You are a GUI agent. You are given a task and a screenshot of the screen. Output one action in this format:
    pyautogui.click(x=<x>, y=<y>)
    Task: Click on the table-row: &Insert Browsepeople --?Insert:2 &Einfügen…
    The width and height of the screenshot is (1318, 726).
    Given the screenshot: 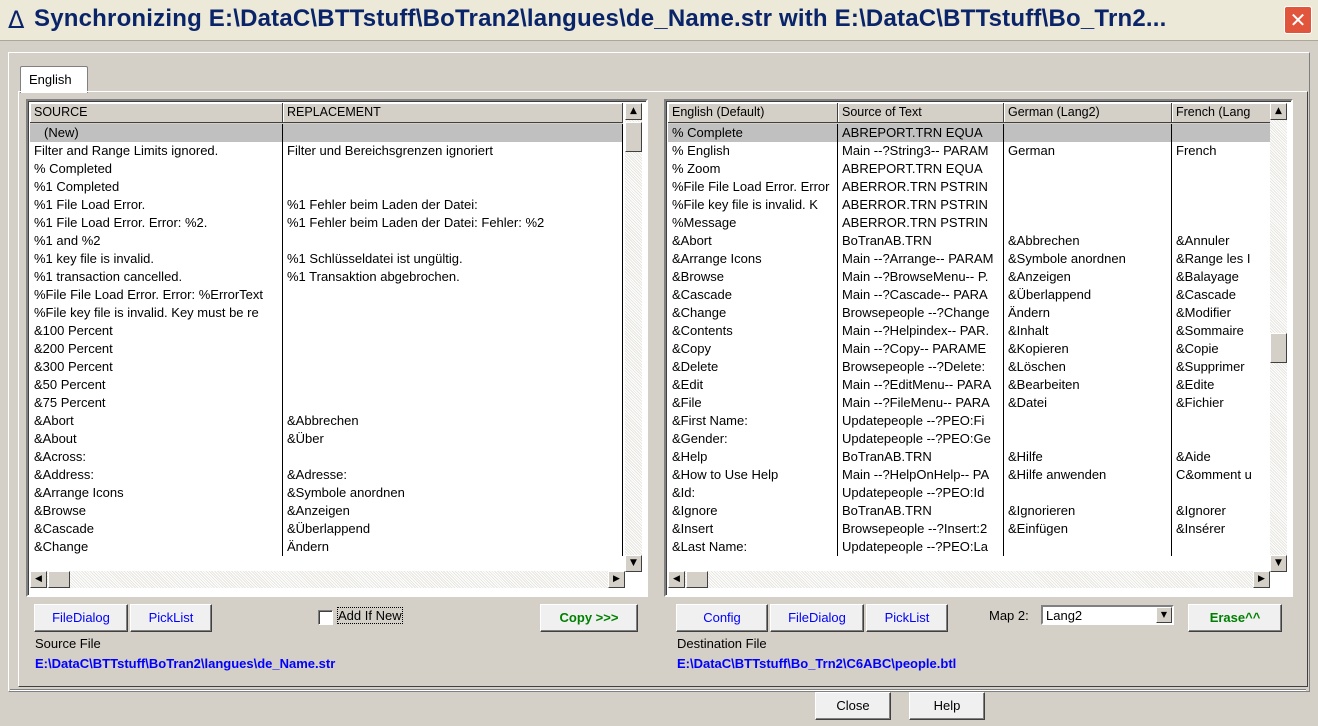 What is the action you would take?
    pyautogui.click(x=970, y=529)
    